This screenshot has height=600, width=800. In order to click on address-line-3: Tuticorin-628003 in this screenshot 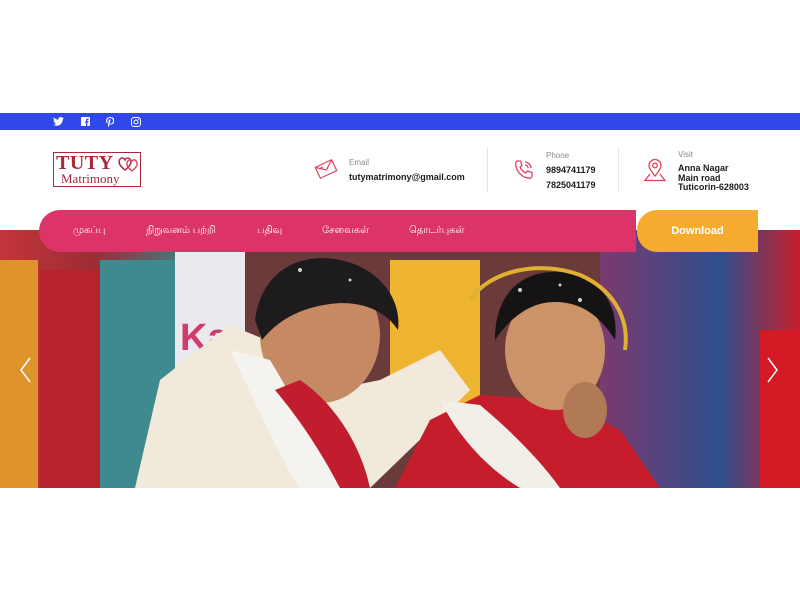, I will do `click(713, 187)`.